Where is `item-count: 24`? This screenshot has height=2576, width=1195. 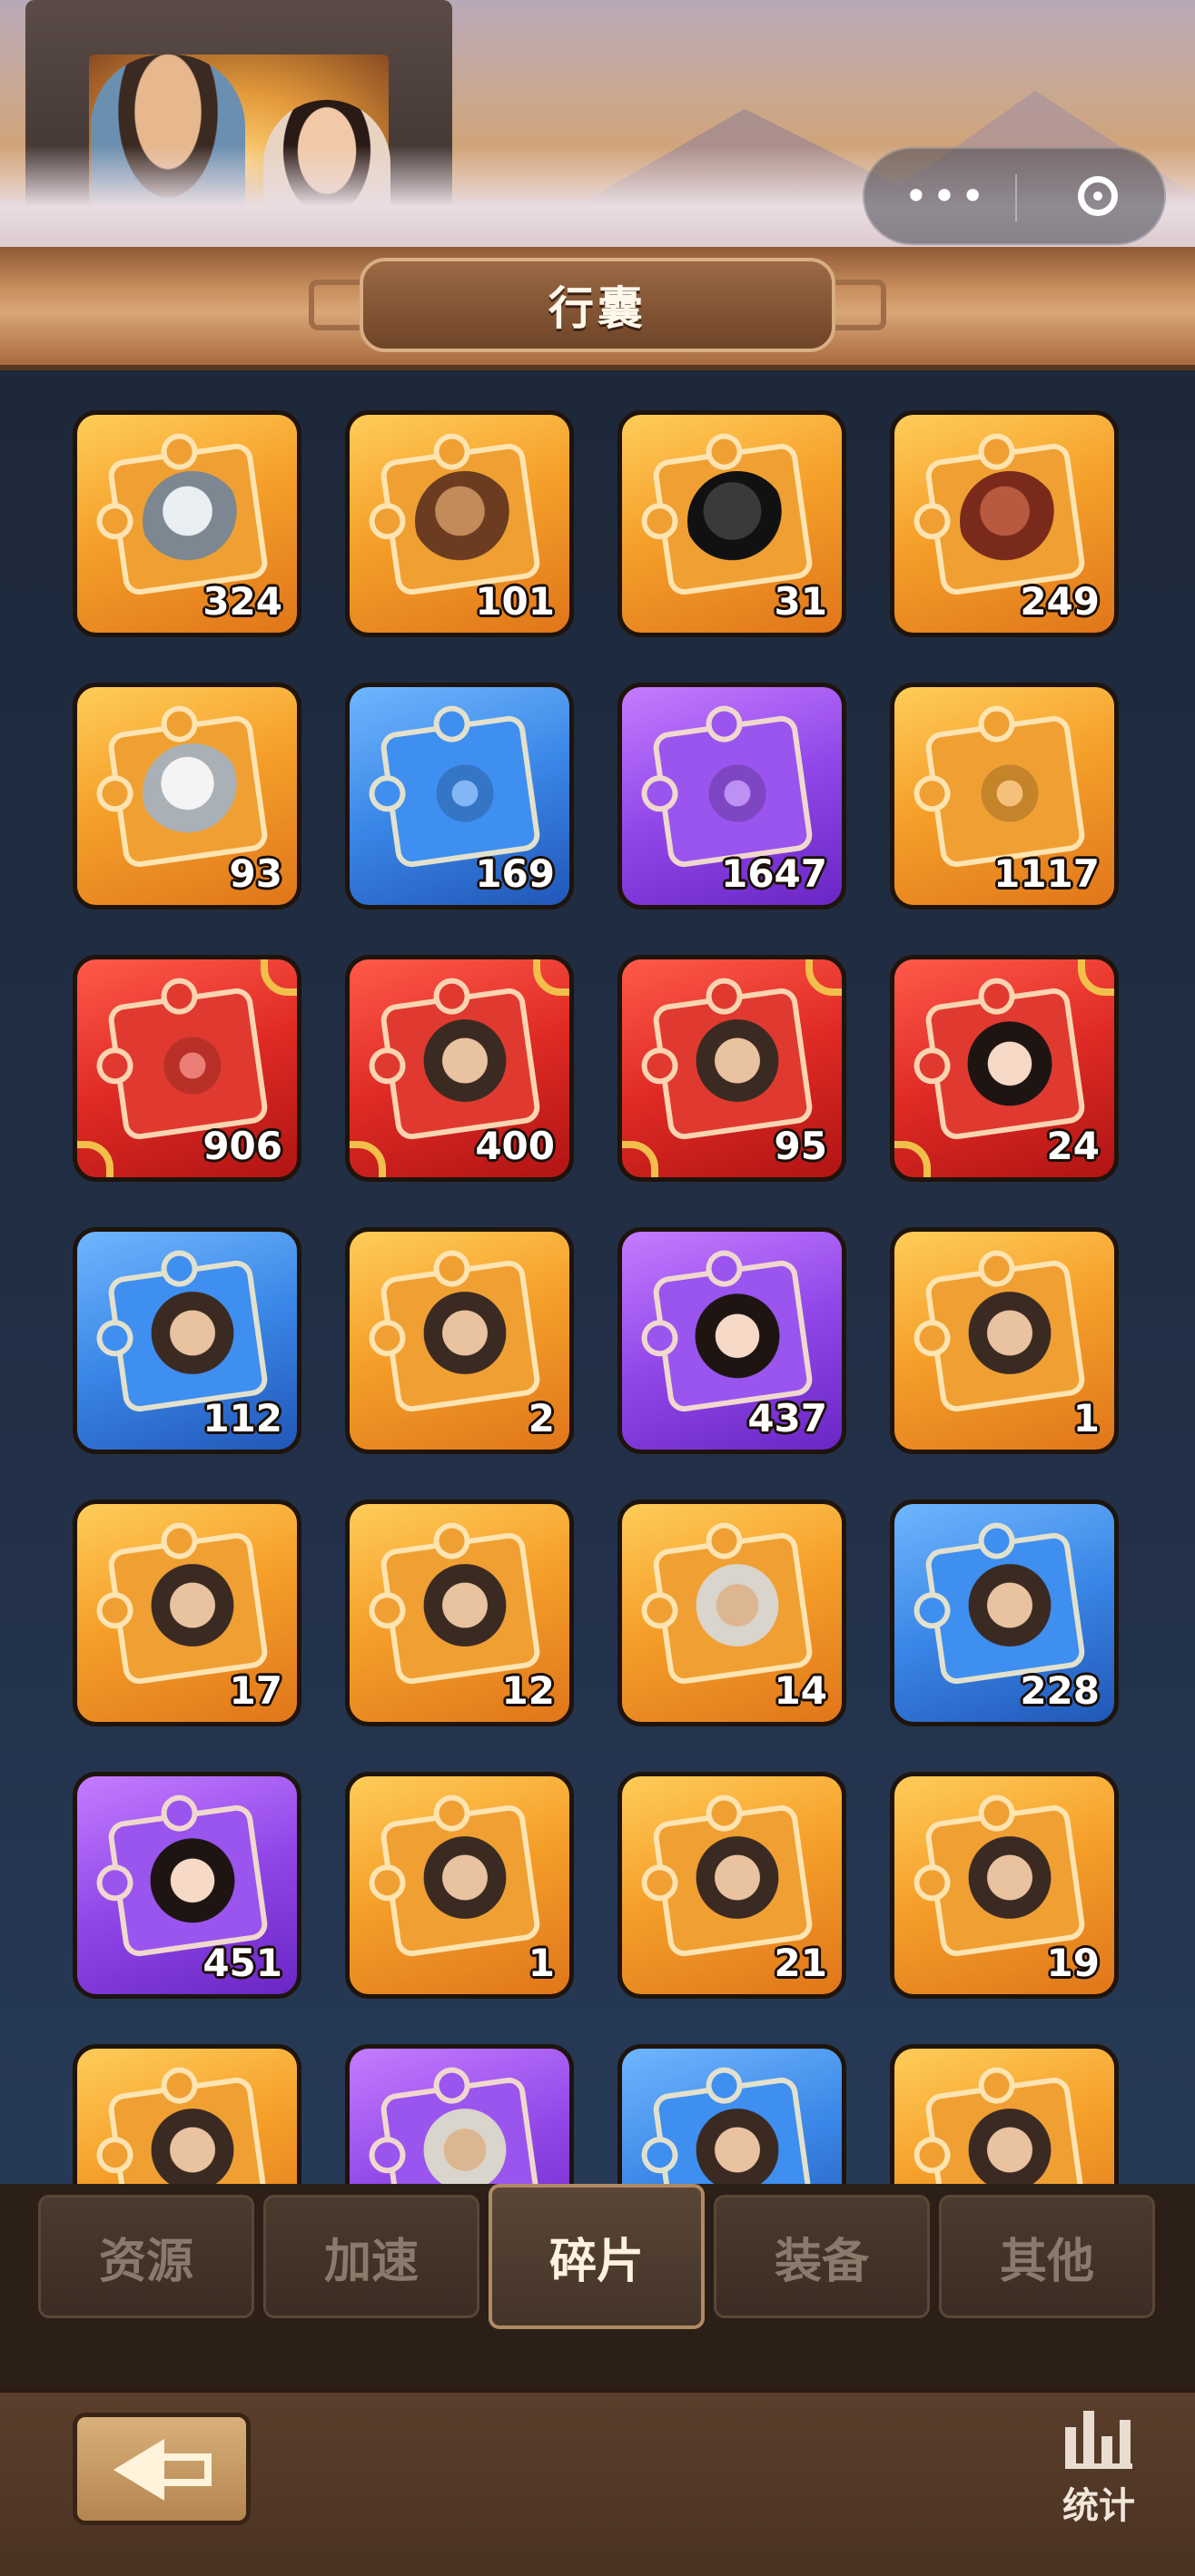 item-count: 24 is located at coordinates (1073, 1146).